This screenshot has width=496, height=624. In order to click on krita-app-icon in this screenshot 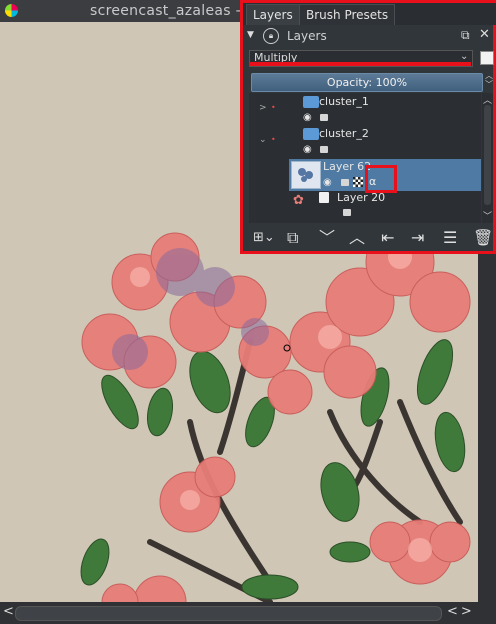, I will do `click(11, 10)`.